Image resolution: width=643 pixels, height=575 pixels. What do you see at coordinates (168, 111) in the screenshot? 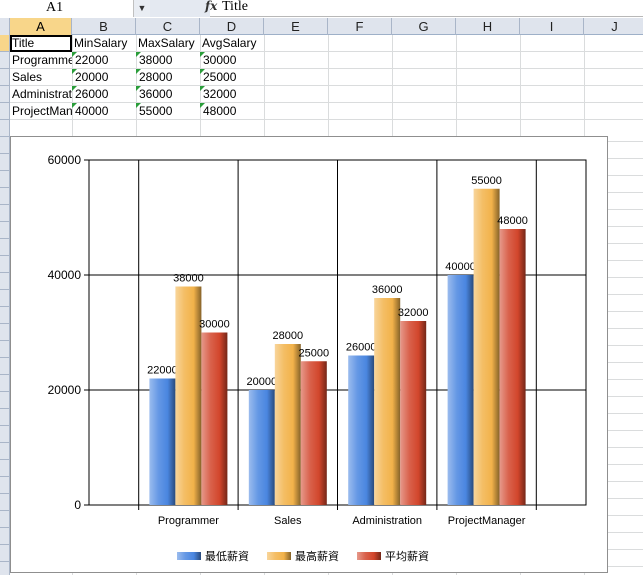
I see `cell-c5: 55000` at bounding box center [168, 111].